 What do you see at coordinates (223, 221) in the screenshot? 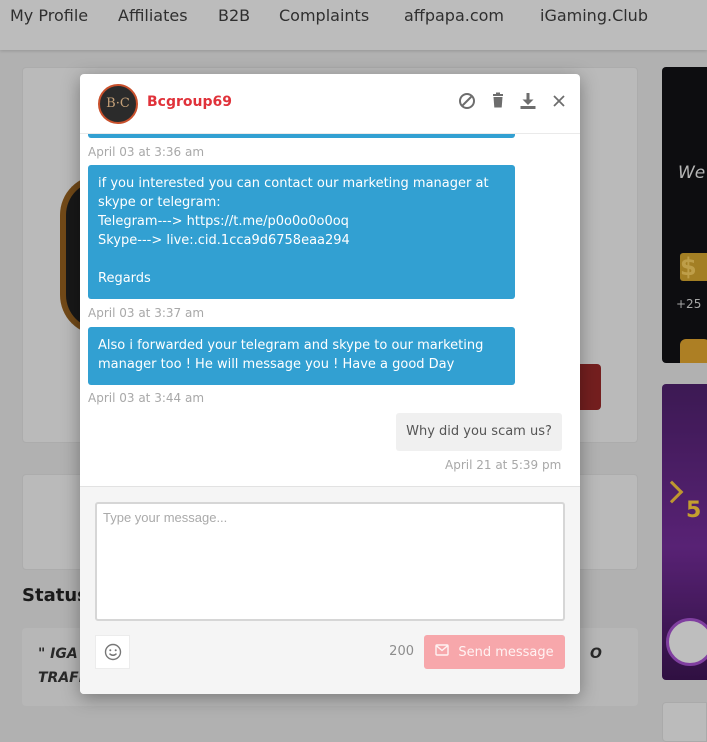
I see `message-line: Telegram---> https://t.me/p0o0o0o0oq` at bounding box center [223, 221].